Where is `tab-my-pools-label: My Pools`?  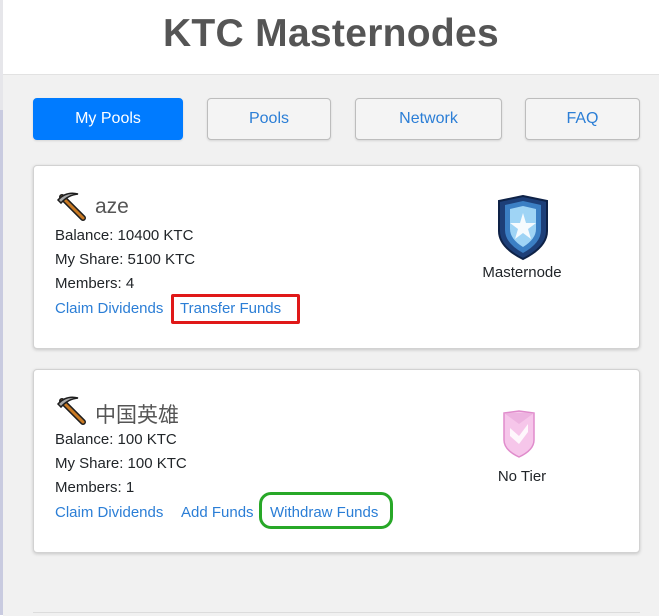
tab-my-pools-label: My Pools is located at coordinates (108, 118).